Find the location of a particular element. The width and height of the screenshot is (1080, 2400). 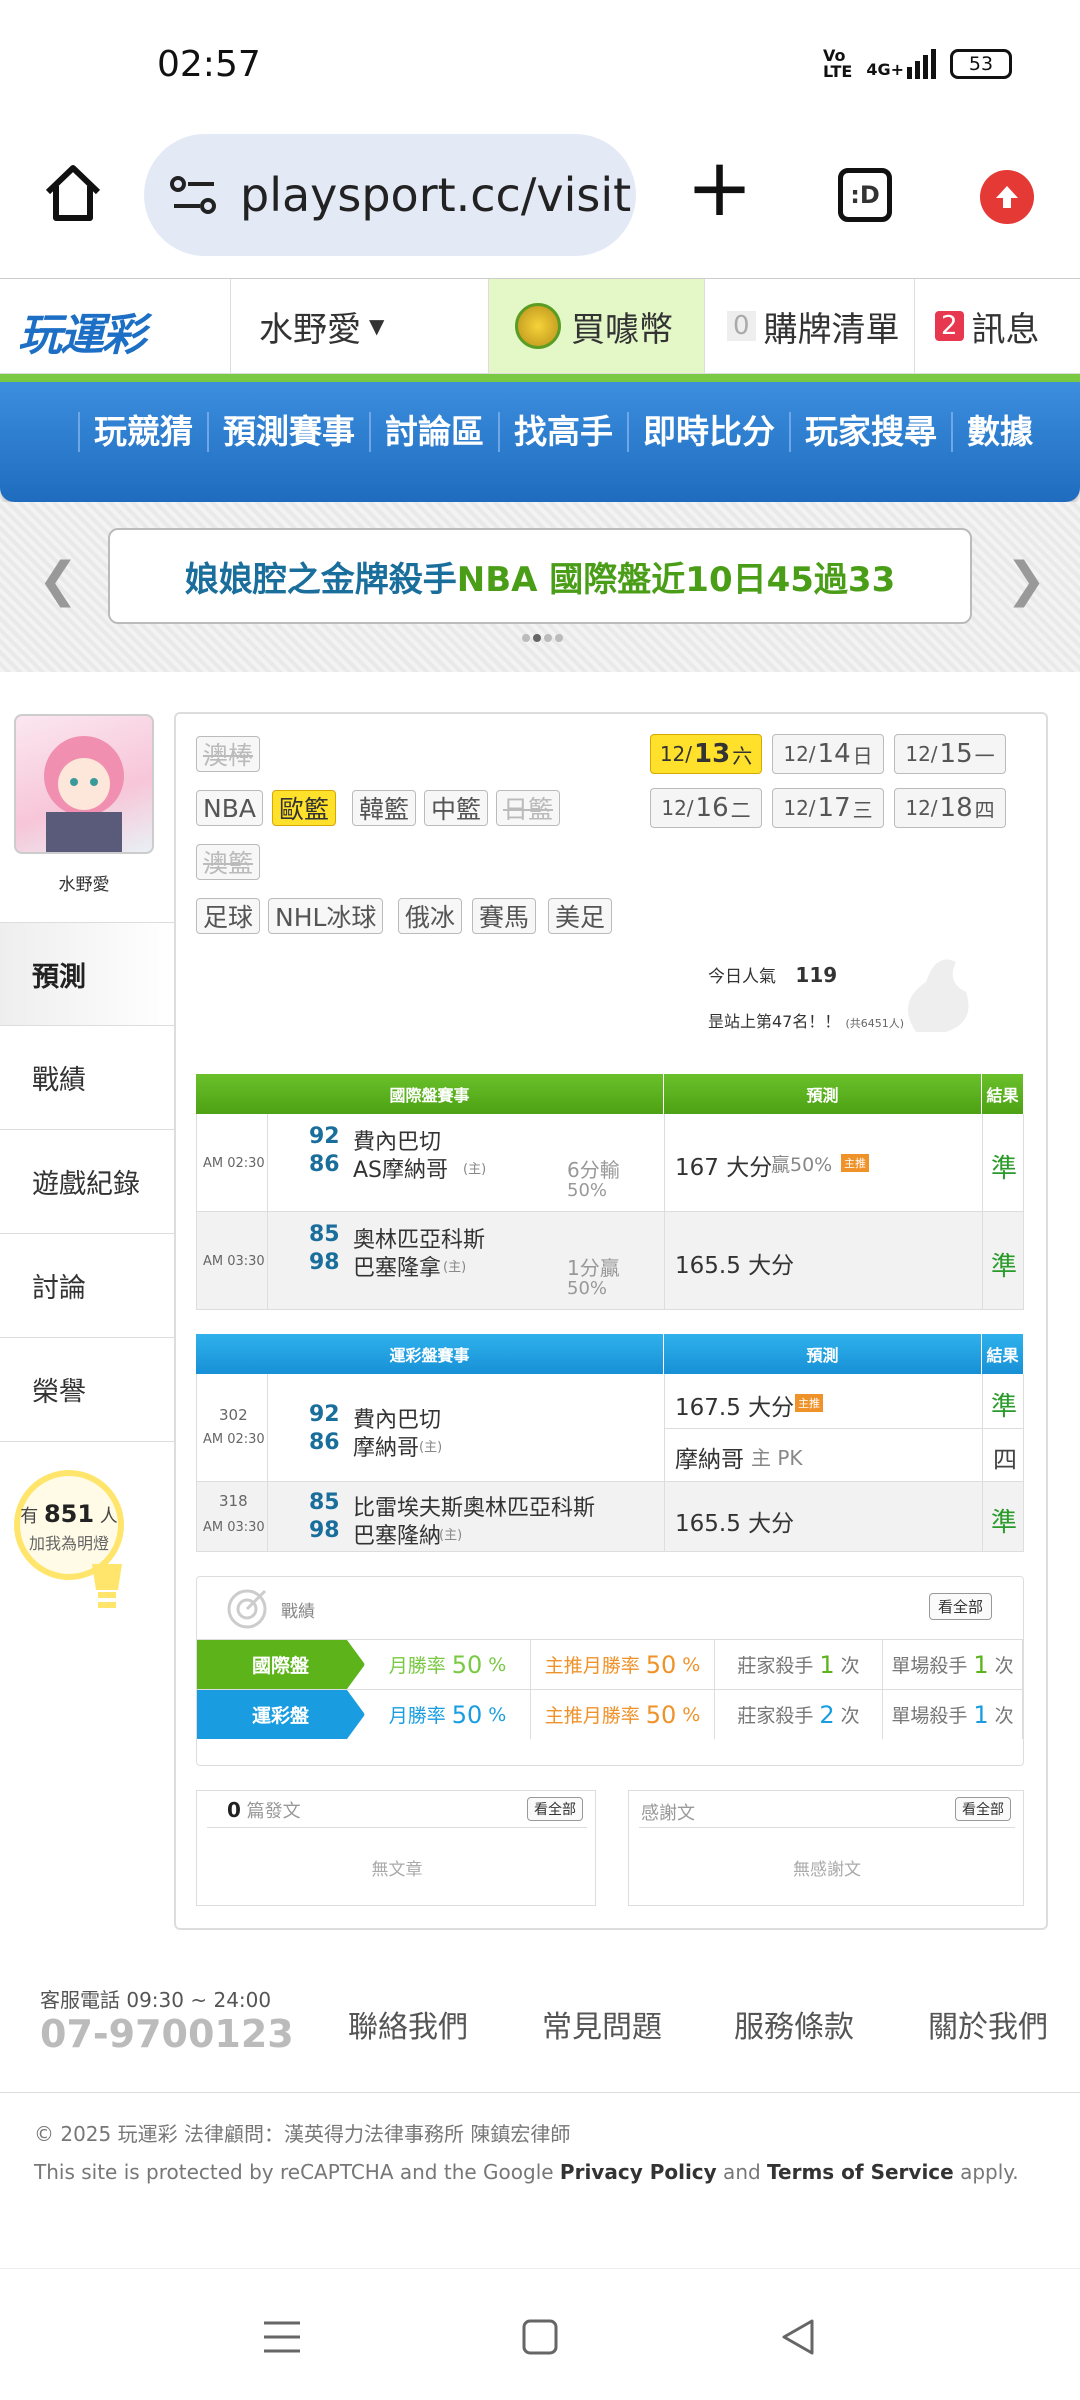

copyright: © 2025 玩運彩 法律顧問：漢英得力法律事務所 陳鎮宏律師 is located at coordinates (302, 2134).